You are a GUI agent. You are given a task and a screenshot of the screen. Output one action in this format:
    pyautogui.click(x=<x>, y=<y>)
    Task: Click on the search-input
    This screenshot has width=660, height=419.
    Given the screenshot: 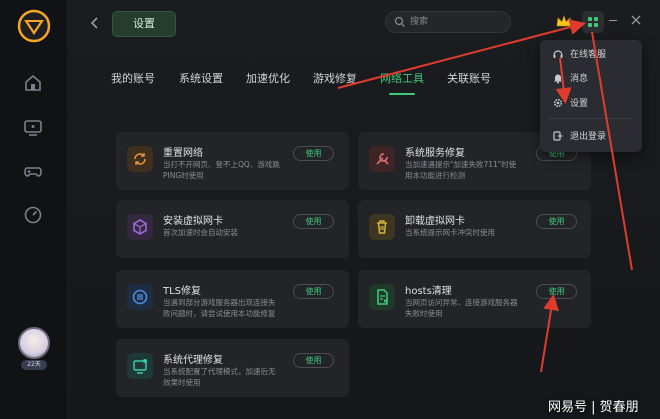 What is the action you would take?
    pyautogui.click(x=458, y=22)
    